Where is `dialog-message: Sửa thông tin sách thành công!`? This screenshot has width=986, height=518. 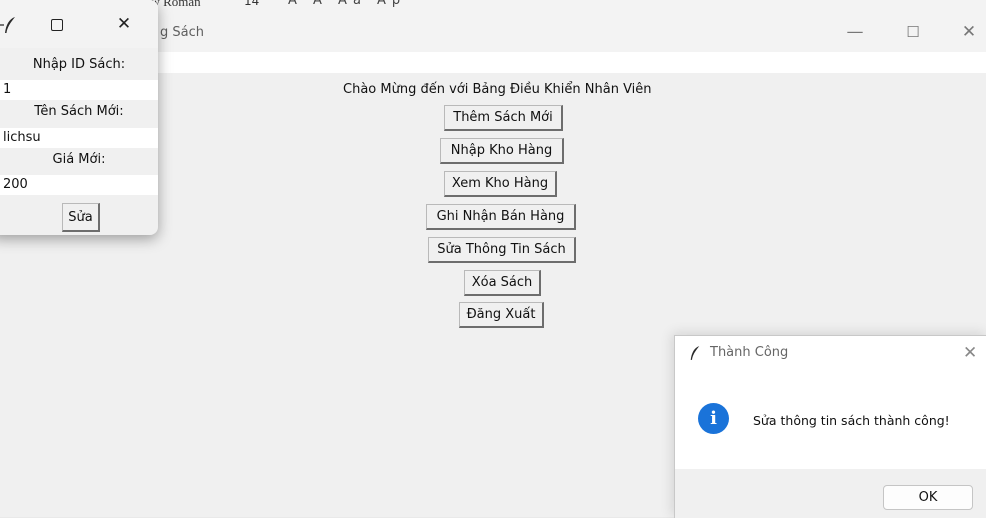
dialog-message: Sửa thông tin sách thành công! is located at coordinates (851, 420).